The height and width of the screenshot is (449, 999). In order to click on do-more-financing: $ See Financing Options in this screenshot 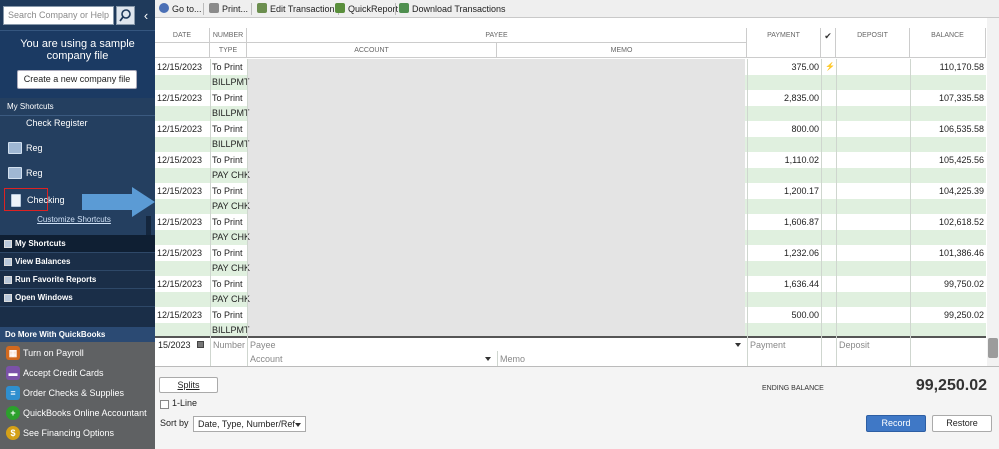, I will do `click(77, 433)`.